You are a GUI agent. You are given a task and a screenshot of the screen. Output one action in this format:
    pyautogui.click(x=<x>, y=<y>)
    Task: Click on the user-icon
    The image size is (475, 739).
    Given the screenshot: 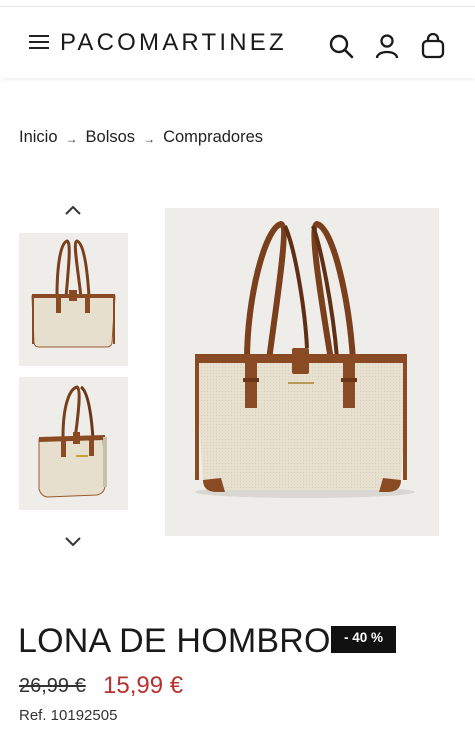 What is the action you would take?
    pyautogui.click(x=387, y=46)
    